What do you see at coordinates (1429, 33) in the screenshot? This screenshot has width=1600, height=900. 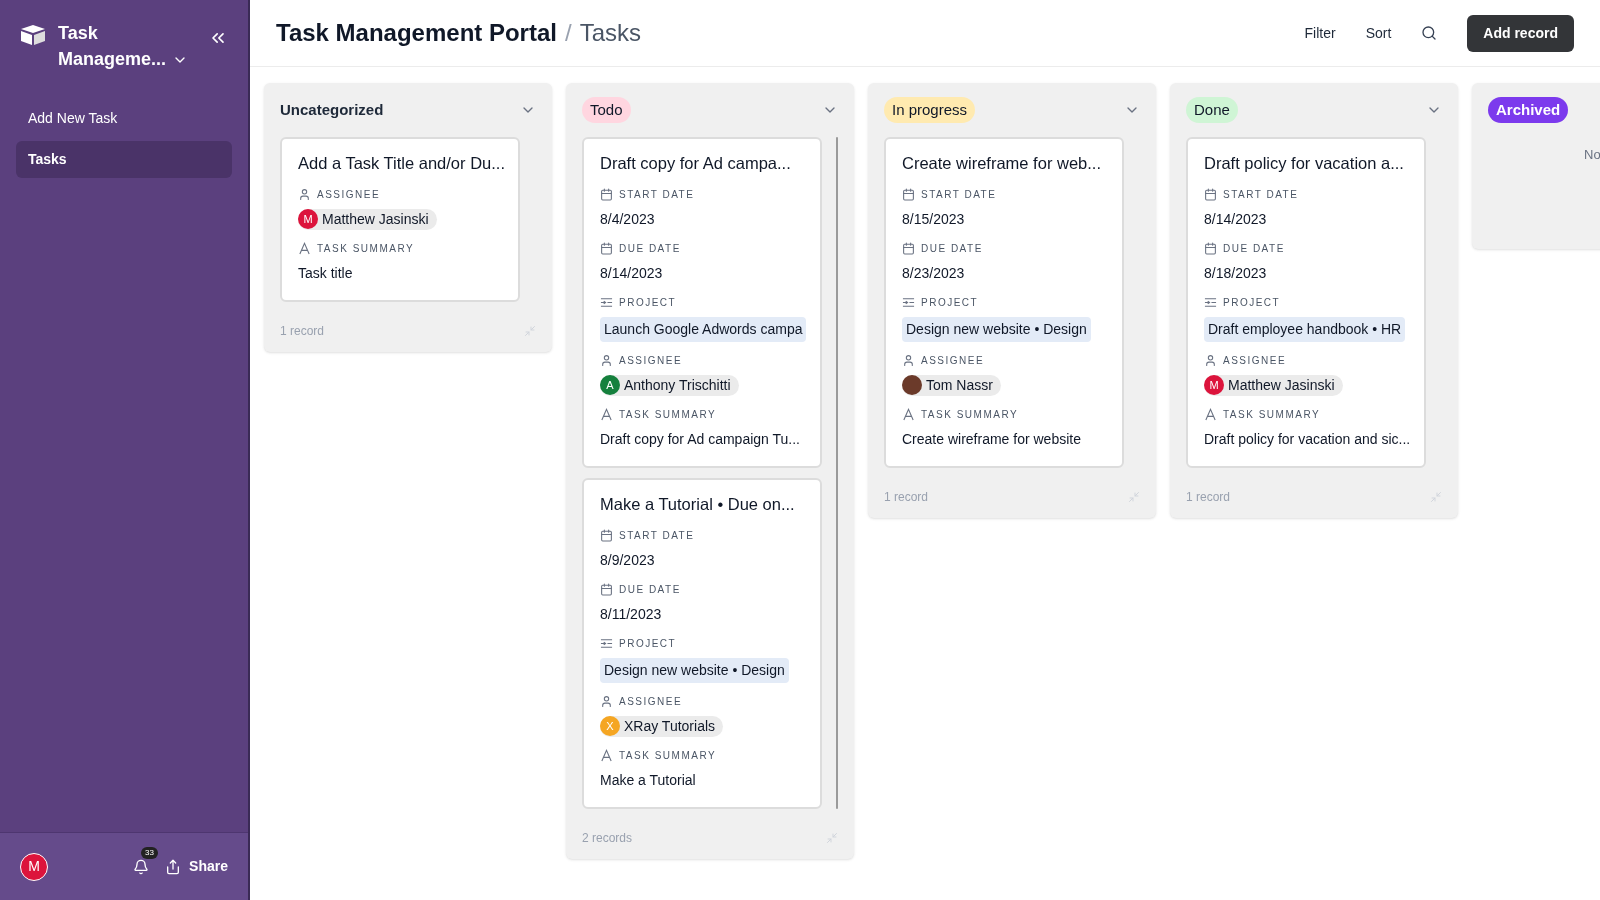 I see `search-icon` at bounding box center [1429, 33].